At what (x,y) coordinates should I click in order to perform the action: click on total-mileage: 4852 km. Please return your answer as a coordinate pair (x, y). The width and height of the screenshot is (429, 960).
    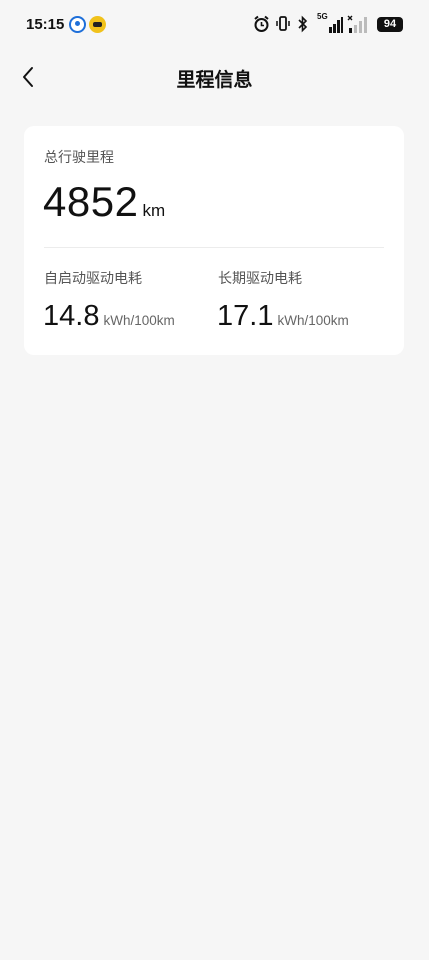
    Looking at the image, I should click on (104, 202).